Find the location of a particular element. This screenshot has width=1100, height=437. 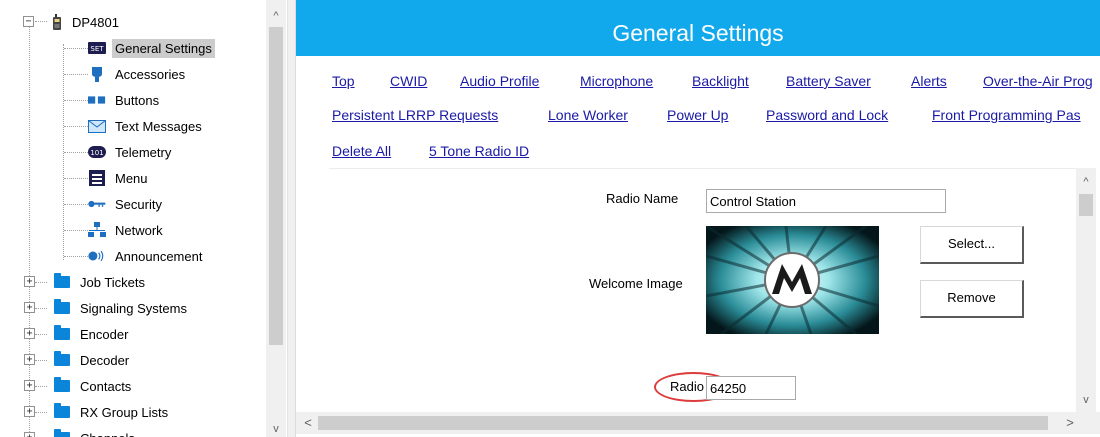

tree-item-buttons: Buttons is located at coordinates (125, 100).